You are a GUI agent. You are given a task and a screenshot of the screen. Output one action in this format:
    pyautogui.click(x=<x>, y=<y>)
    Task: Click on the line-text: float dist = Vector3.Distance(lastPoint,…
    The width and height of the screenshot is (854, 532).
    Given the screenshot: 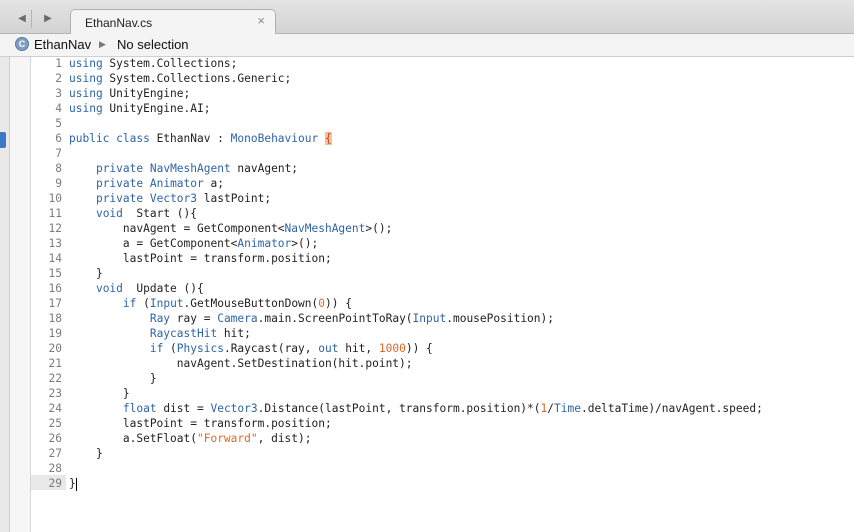 What is the action you would take?
    pyautogui.click(x=416, y=408)
    